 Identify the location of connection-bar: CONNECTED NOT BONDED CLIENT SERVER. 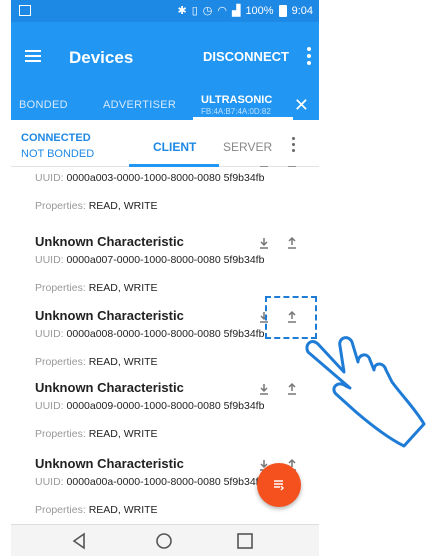
(165, 143).